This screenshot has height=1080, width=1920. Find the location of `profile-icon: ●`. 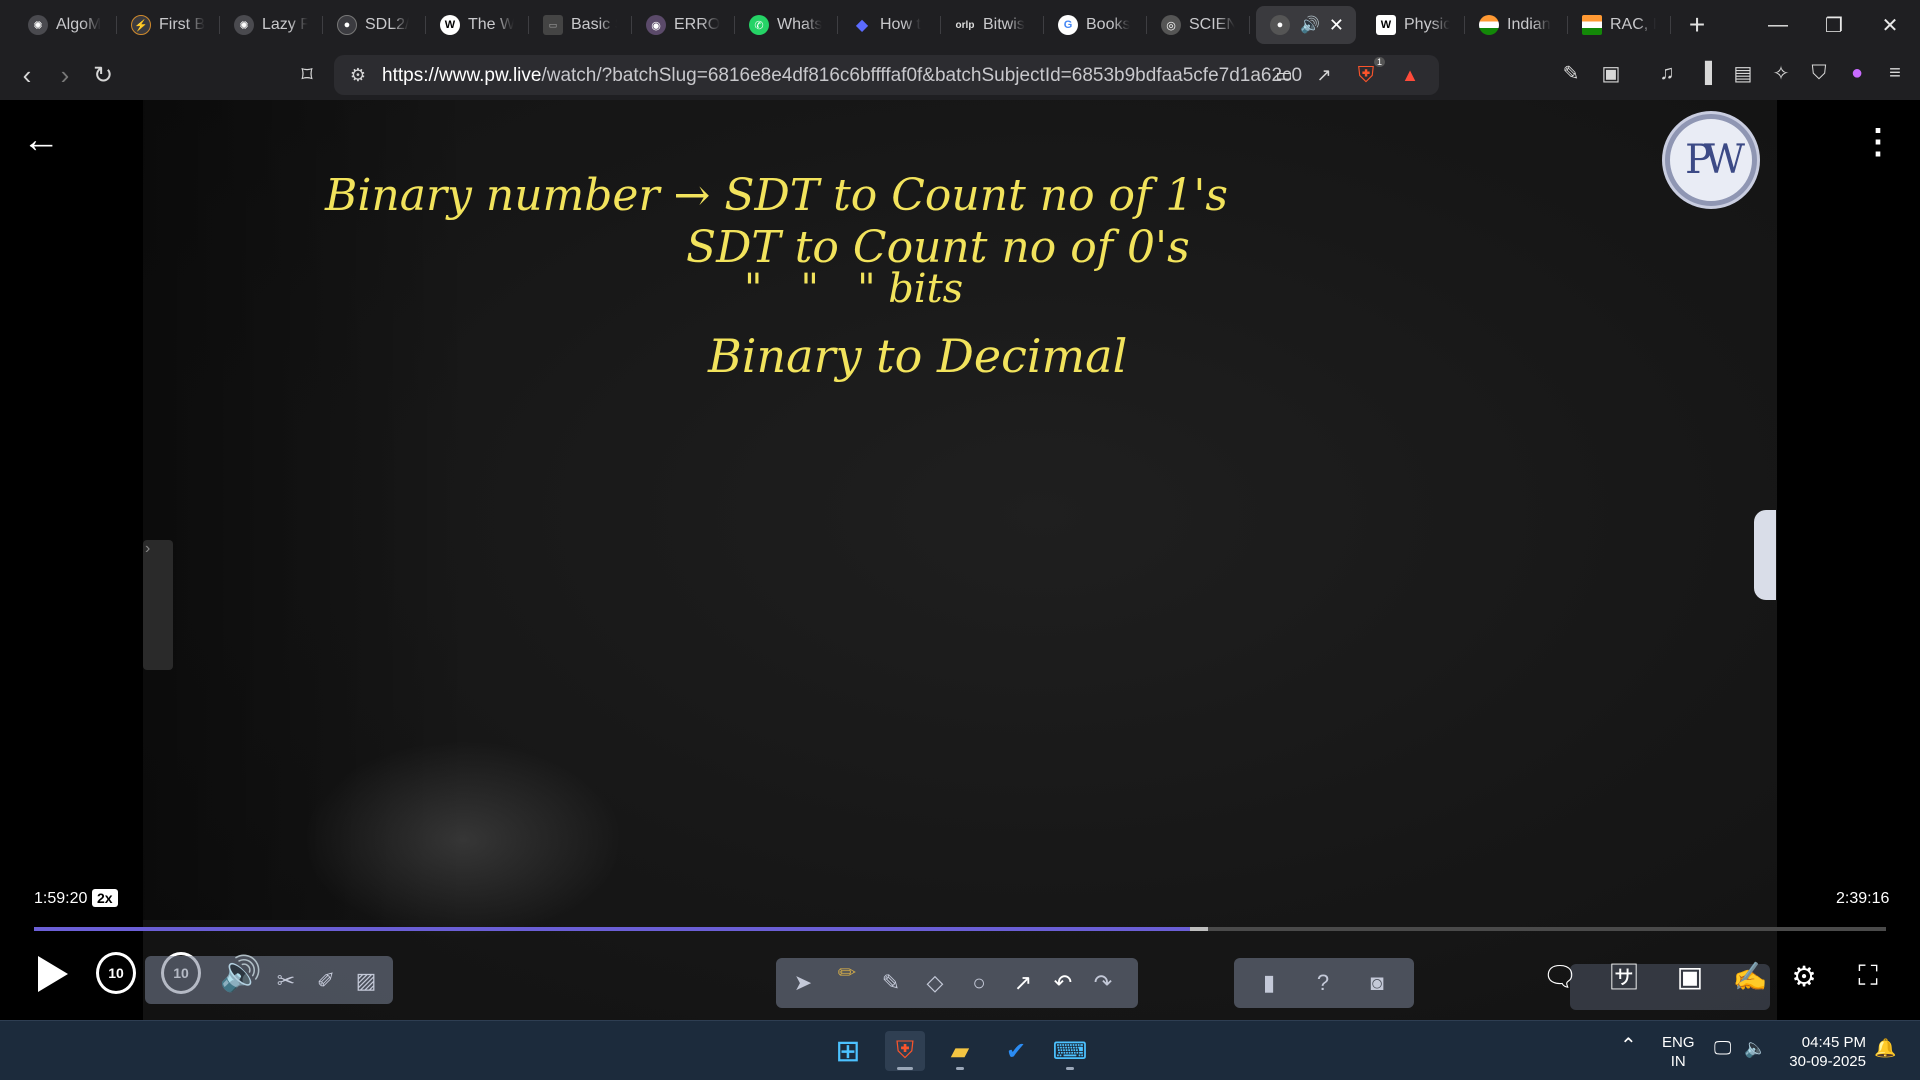

profile-icon: ● is located at coordinates (1857, 73).